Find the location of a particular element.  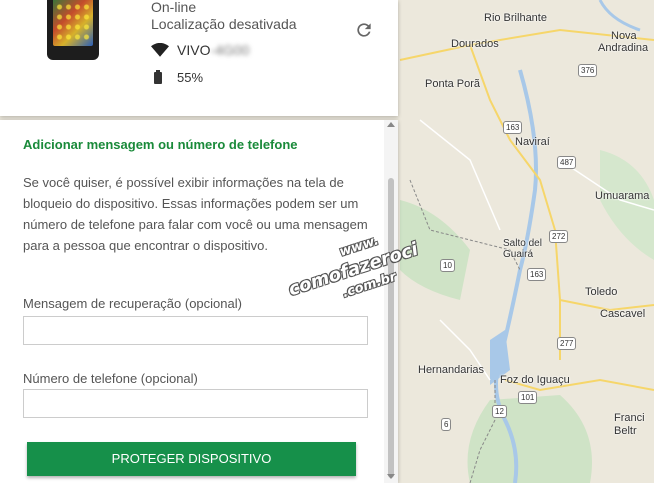

phone-image is located at coordinates (73, 30).